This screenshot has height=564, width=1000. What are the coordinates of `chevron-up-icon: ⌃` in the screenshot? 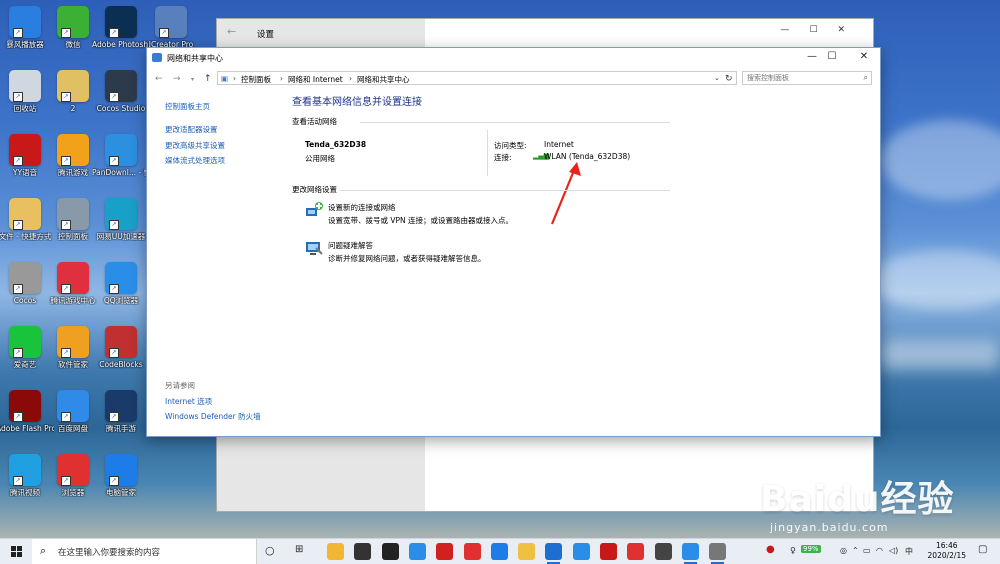 It's located at (855, 550).